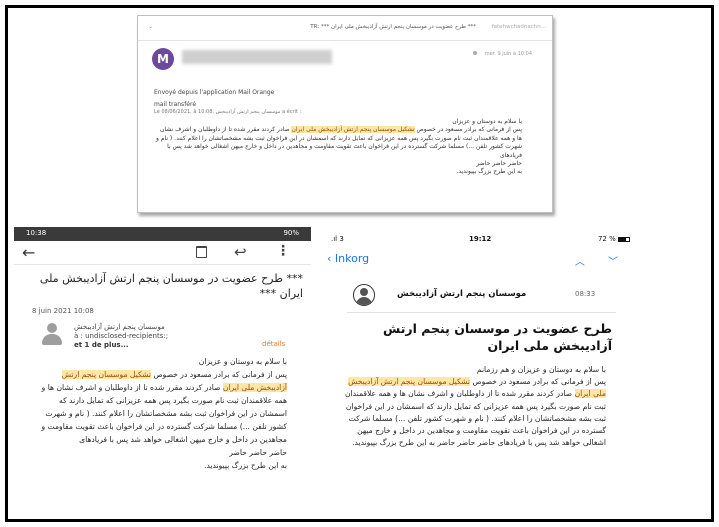 The image size is (719, 527). What do you see at coordinates (163, 59) in the screenshot?
I see `avatar: M` at bounding box center [163, 59].